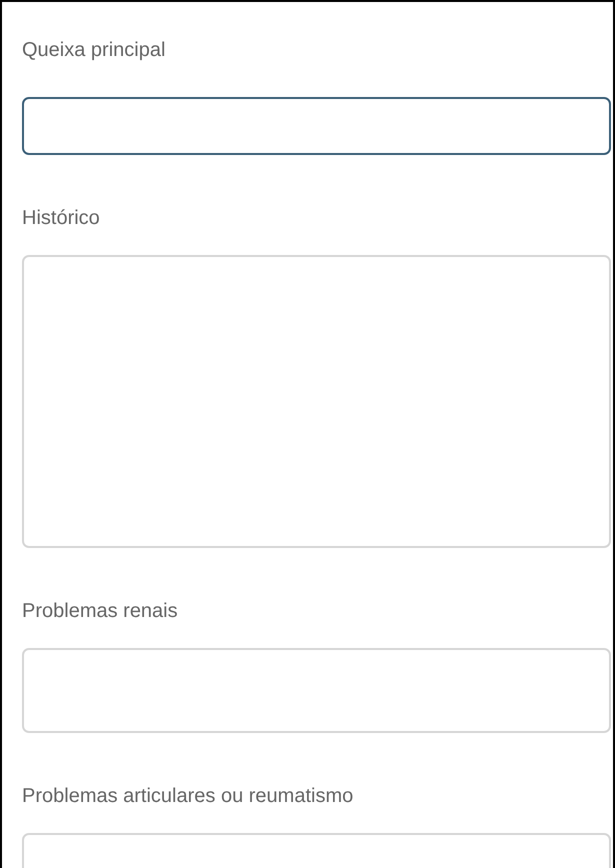 This screenshot has width=615, height=868. I want to click on field-label: Histórico, so click(61, 218).